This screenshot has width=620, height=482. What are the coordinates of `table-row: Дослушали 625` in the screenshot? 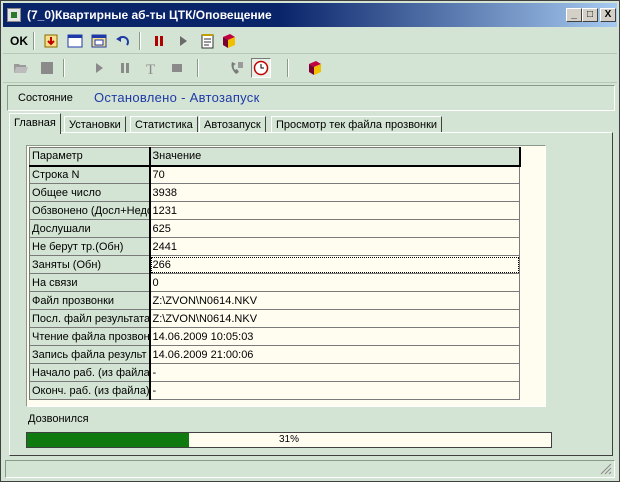 It's located at (274, 228).